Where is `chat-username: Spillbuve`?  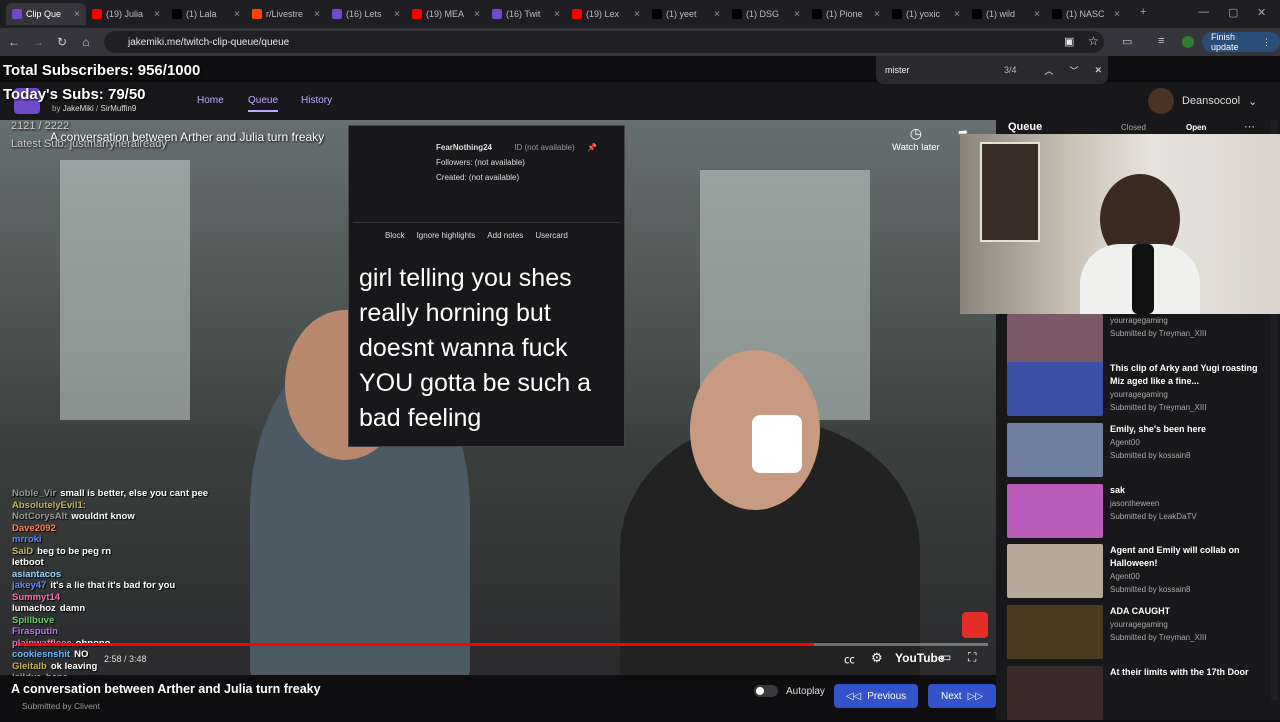
chat-username: Spillbuve is located at coordinates (33, 620).